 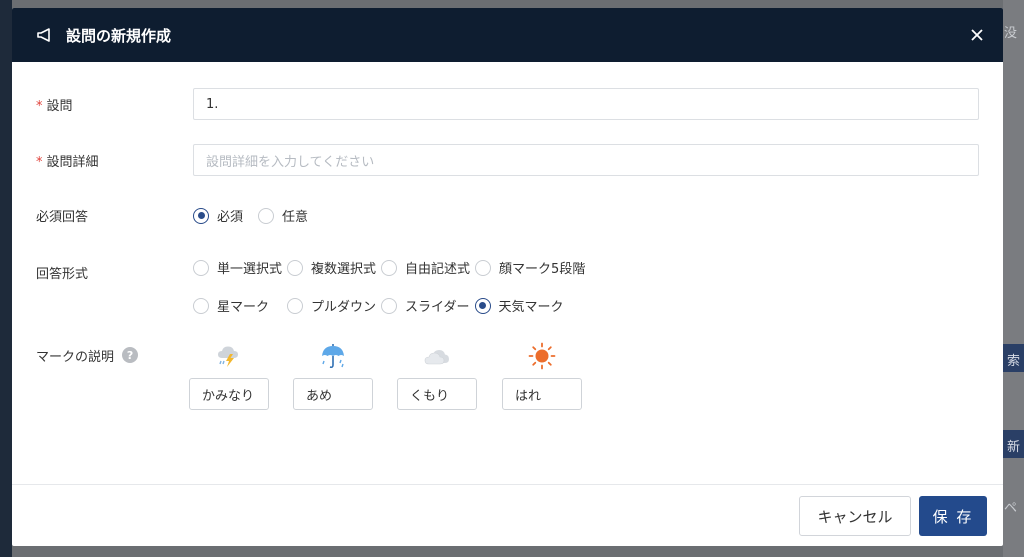 What do you see at coordinates (229, 376) in the screenshot?
I see `weather-item-thunder: かみなり` at bounding box center [229, 376].